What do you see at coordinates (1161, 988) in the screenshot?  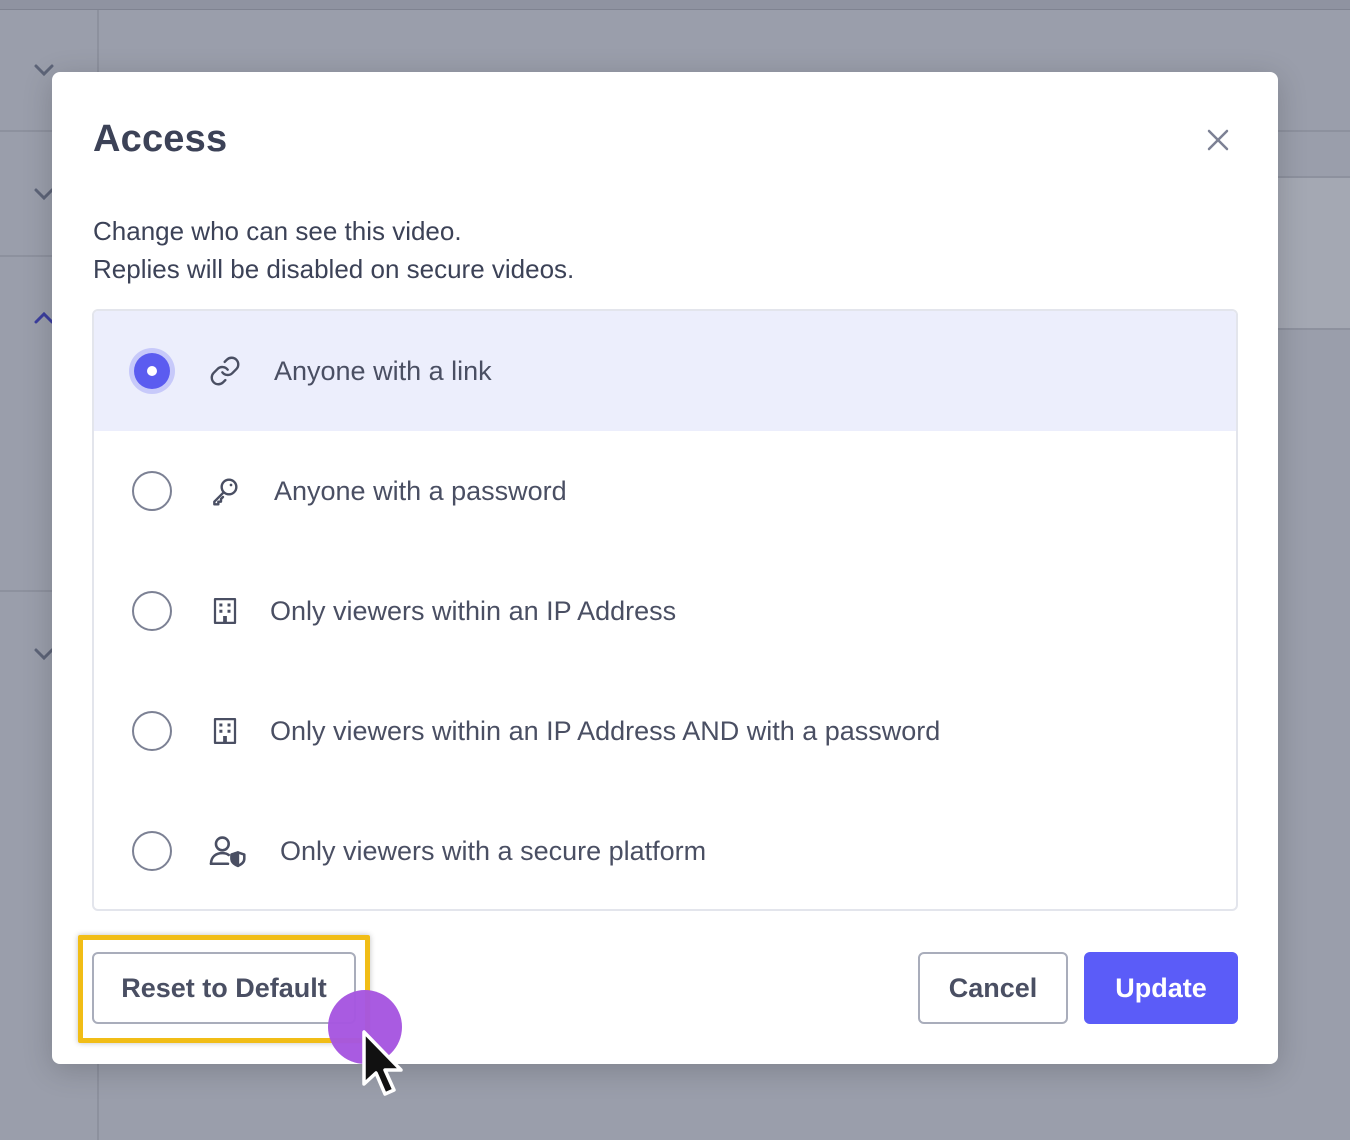 I see `update-button: Update` at bounding box center [1161, 988].